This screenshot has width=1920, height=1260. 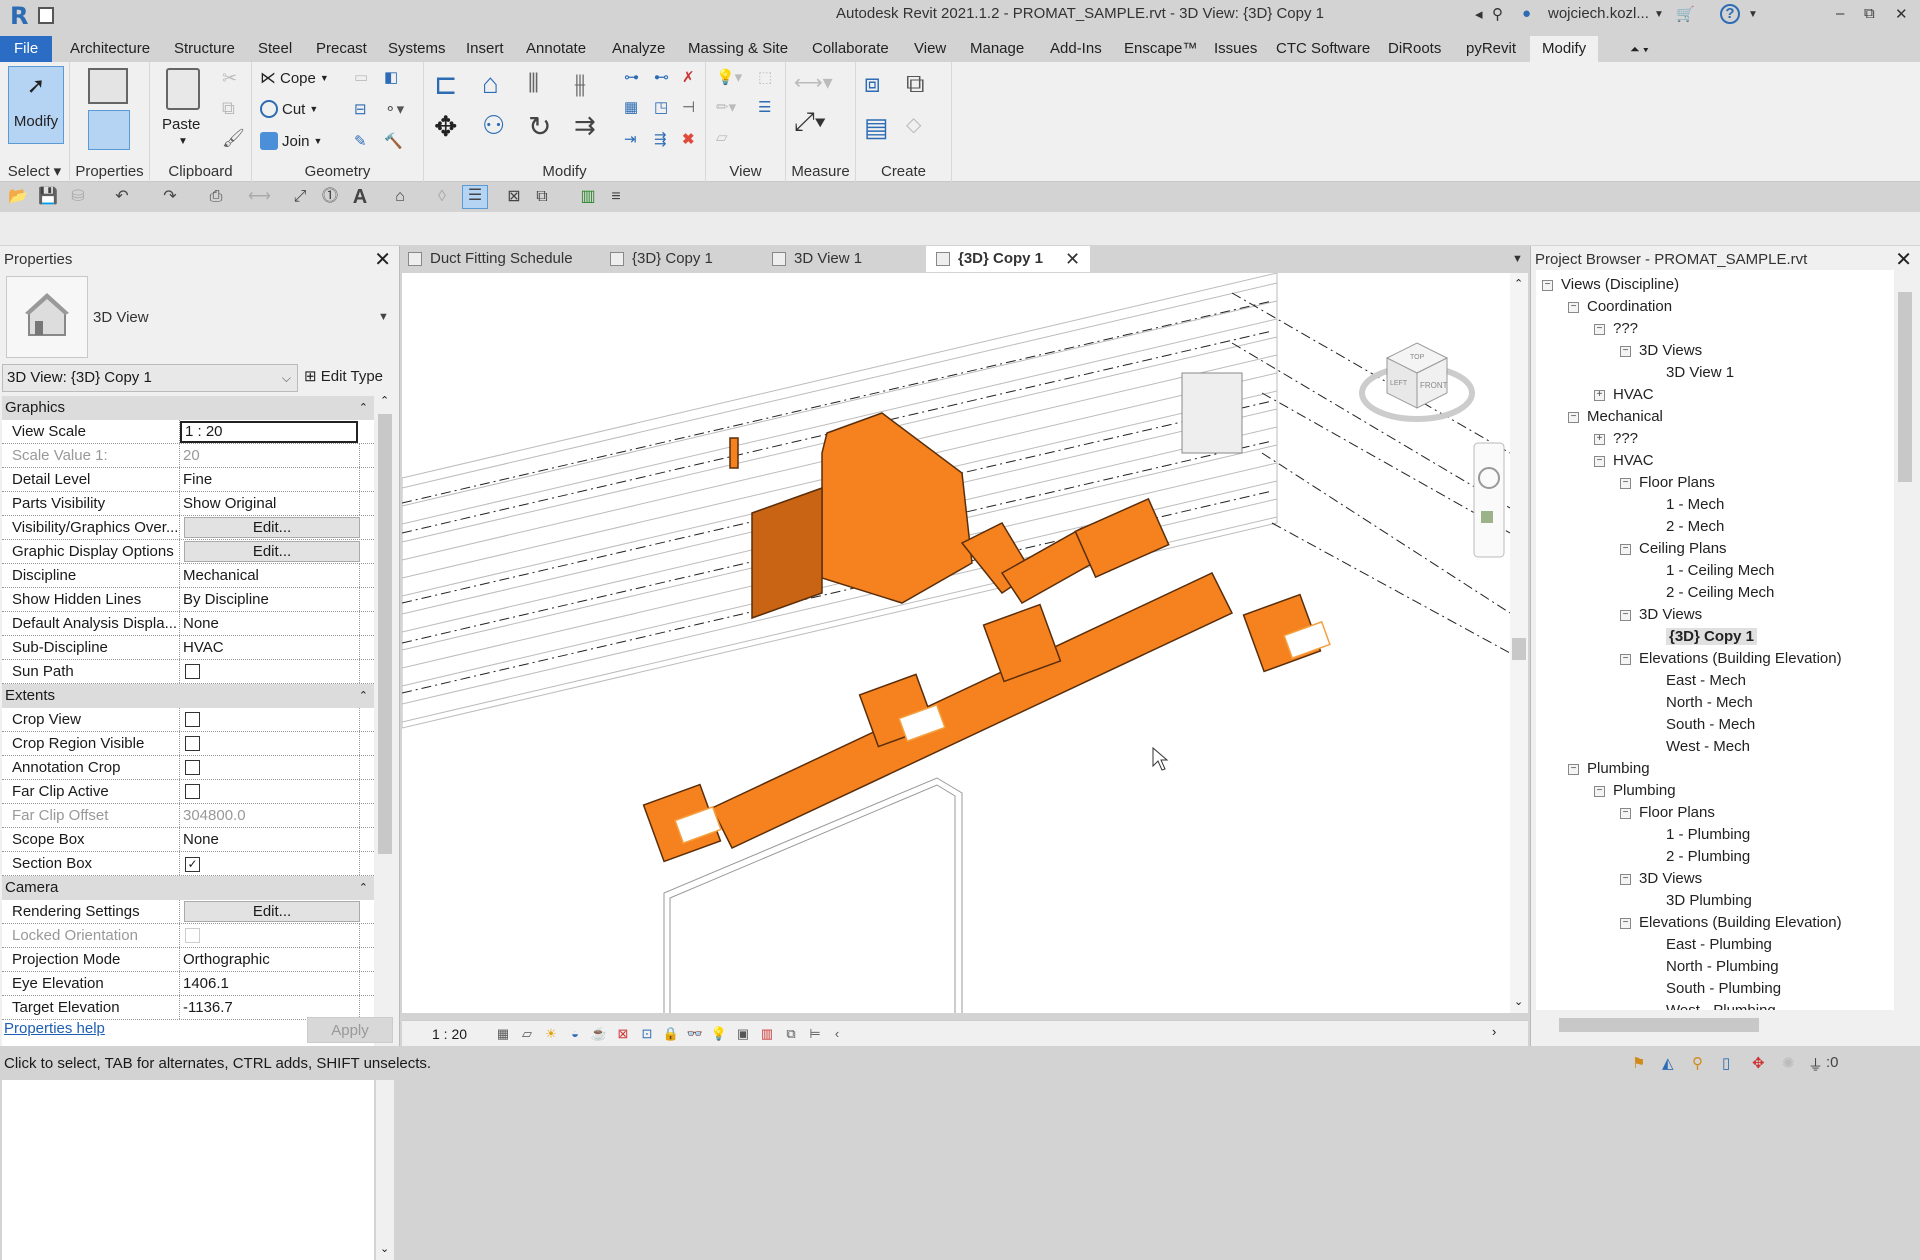 What do you see at coordinates (1719, 945) in the screenshot?
I see `browser-node: East - Plumbing` at bounding box center [1719, 945].